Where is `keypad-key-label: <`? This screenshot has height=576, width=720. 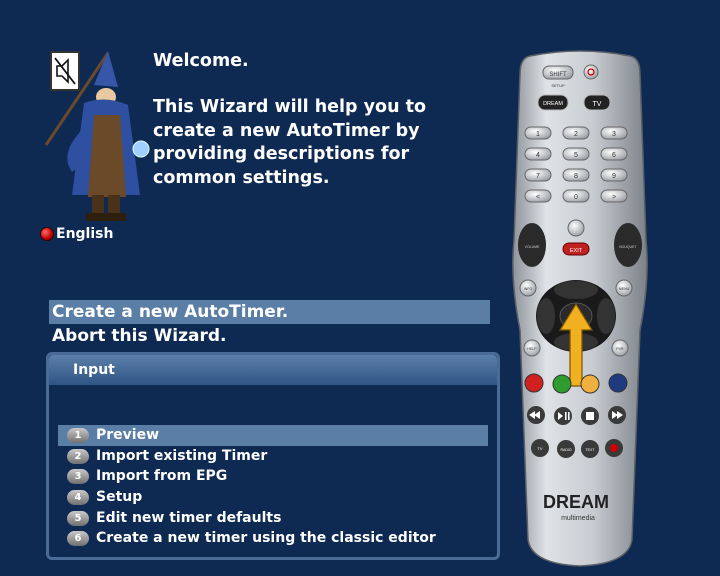 keypad-key-label: < is located at coordinates (538, 197).